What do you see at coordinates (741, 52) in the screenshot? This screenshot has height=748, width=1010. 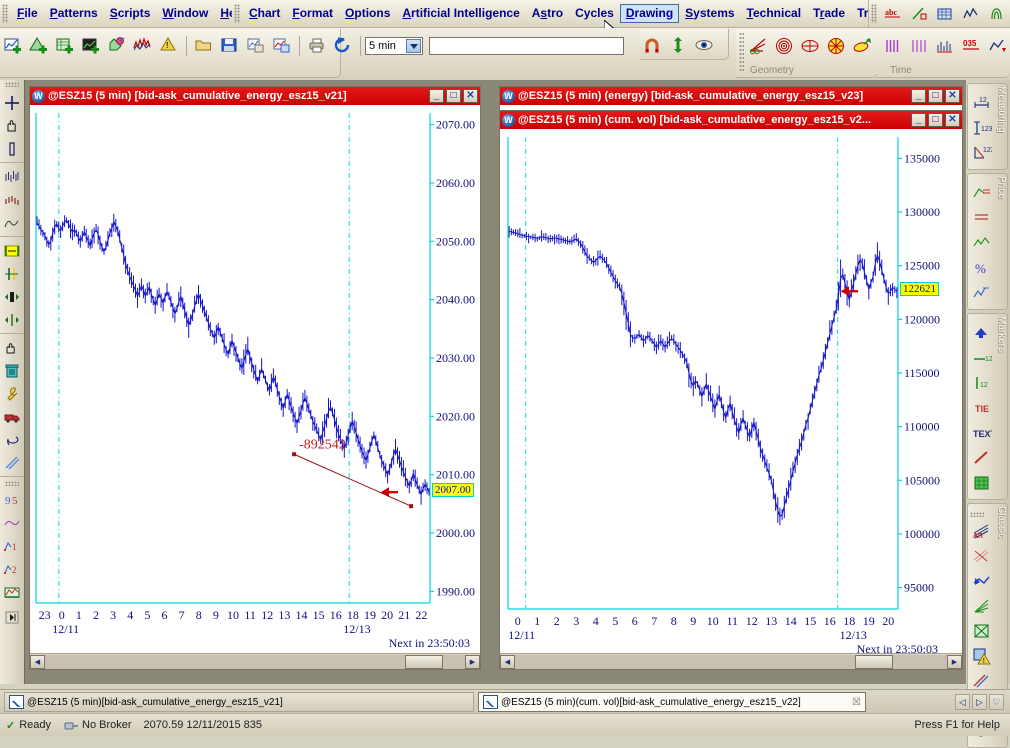 I see `geometry-grip-icon` at bounding box center [741, 52].